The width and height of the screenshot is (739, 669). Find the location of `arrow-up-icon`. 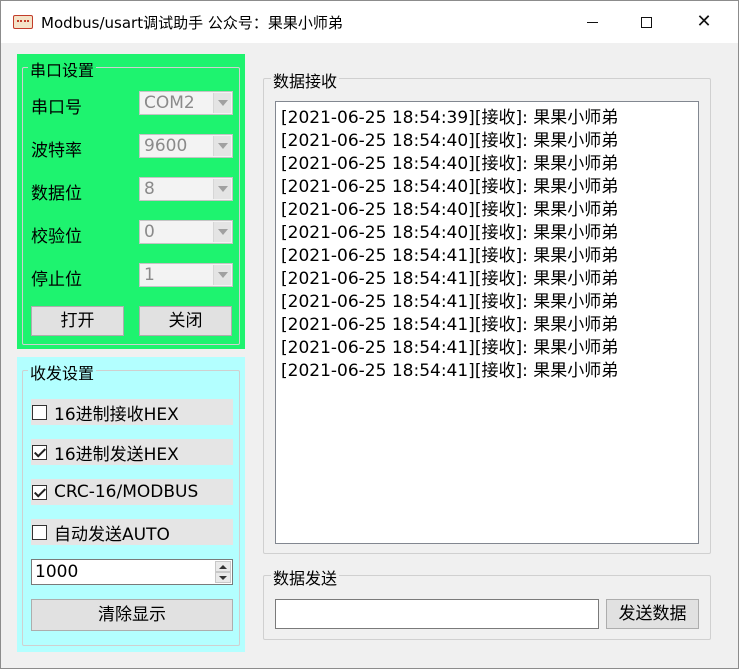

arrow-up-icon is located at coordinates (223, 566).